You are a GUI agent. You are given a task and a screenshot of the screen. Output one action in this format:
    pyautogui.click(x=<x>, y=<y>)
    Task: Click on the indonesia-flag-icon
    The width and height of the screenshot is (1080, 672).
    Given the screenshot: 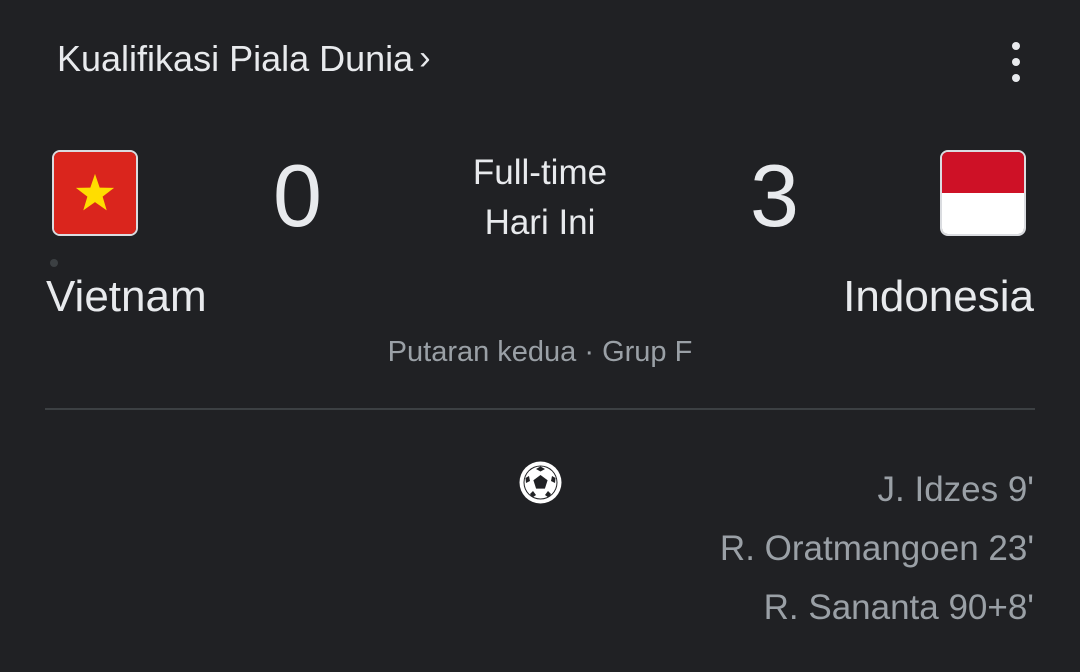 What is the action you would take?
    pyautogui.click(x=983, y=193)
    